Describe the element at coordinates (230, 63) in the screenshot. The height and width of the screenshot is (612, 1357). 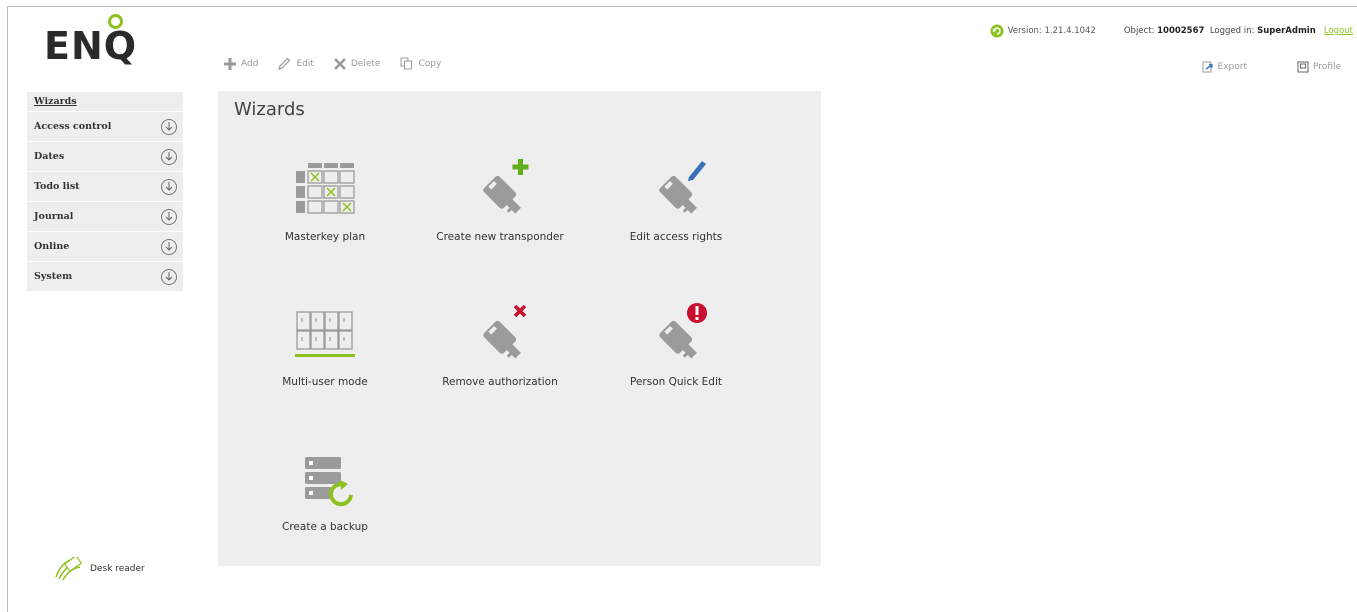
I see `plus-icon` at that location.